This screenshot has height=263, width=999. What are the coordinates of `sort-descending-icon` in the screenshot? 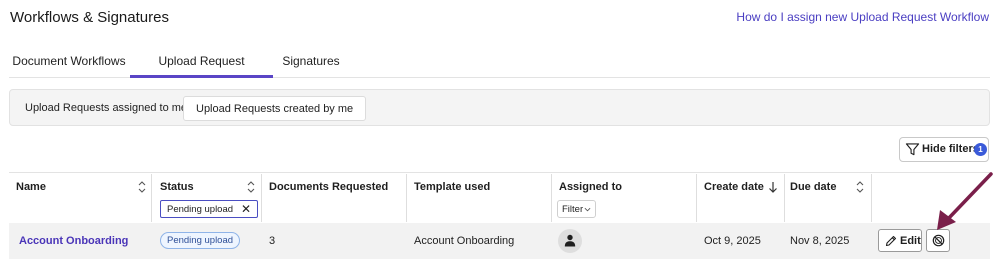 It's located at (773, 187).